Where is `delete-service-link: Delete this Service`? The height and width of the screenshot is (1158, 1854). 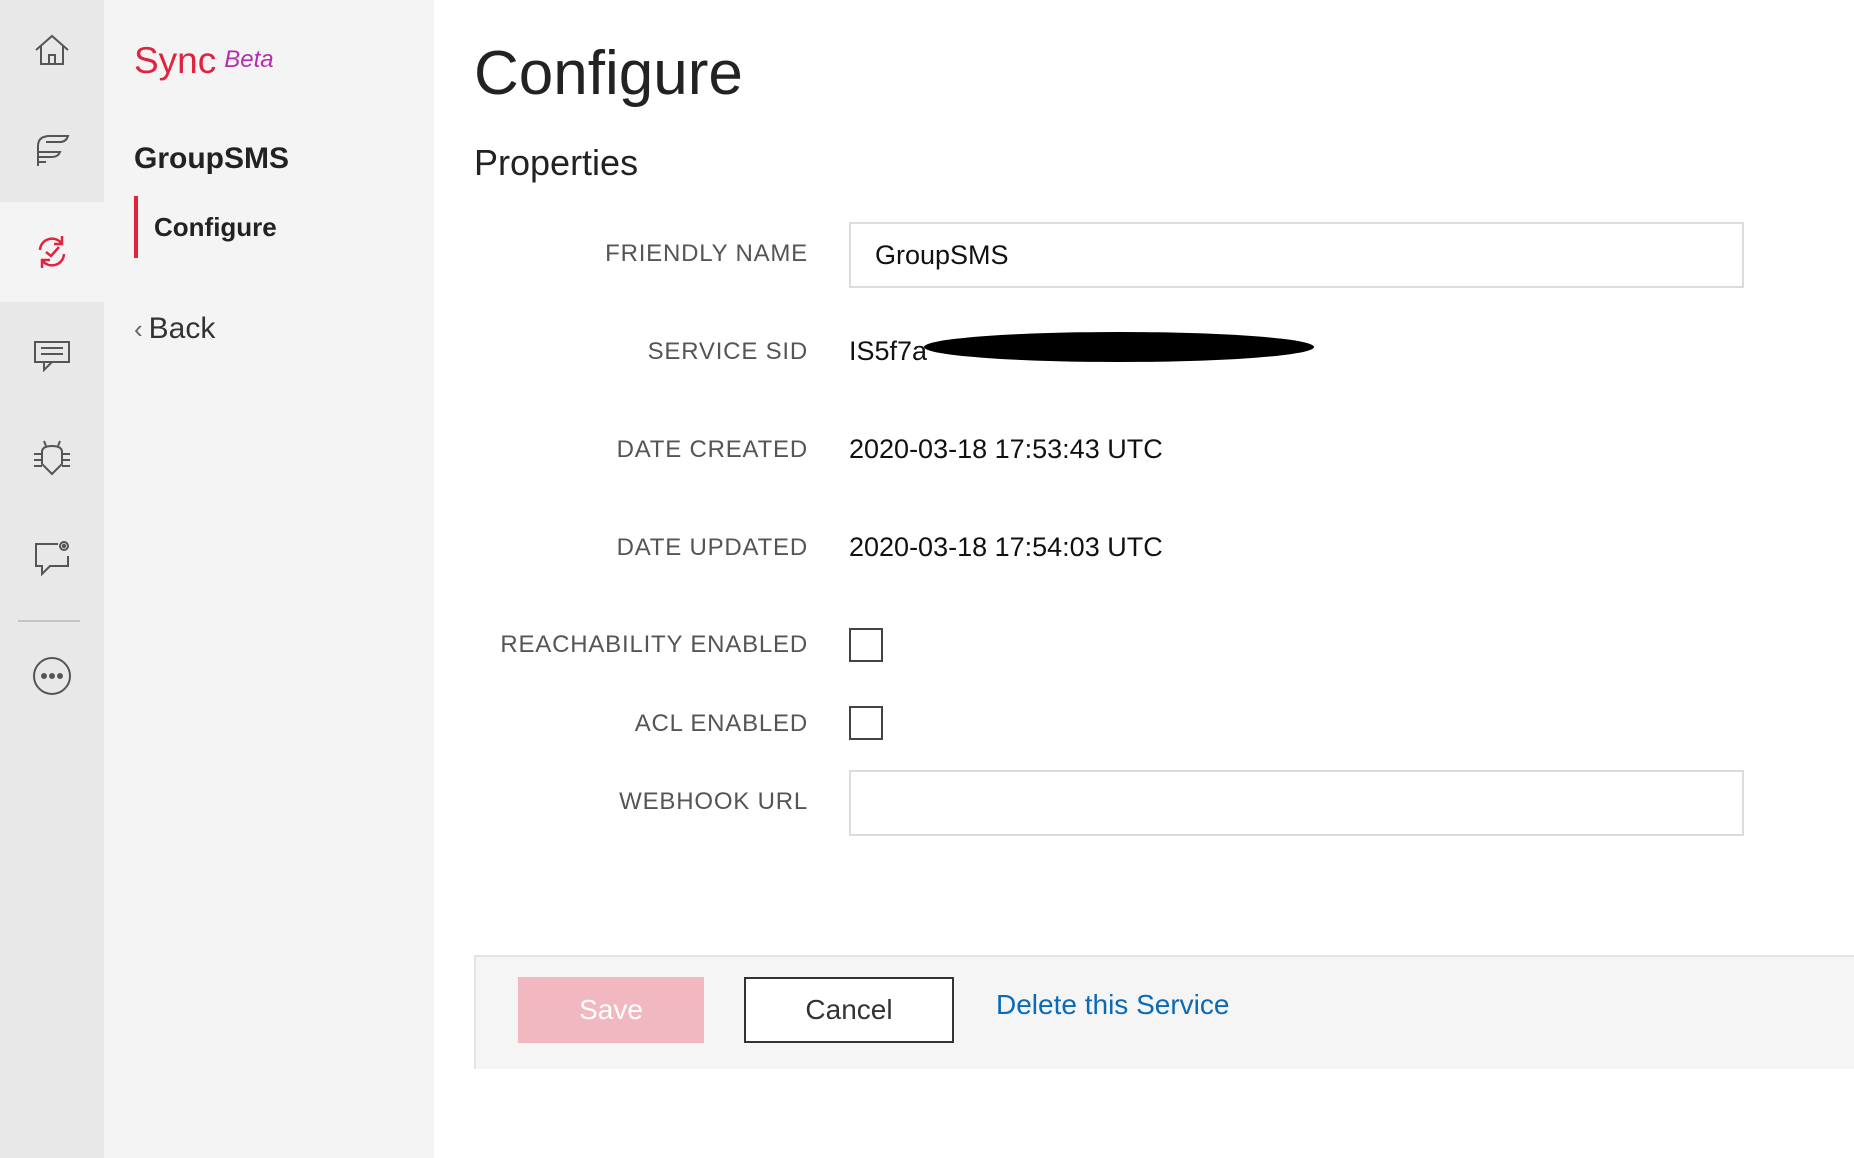 delete-service-link: Delete this Service is located at coordinates (1112, 1005).